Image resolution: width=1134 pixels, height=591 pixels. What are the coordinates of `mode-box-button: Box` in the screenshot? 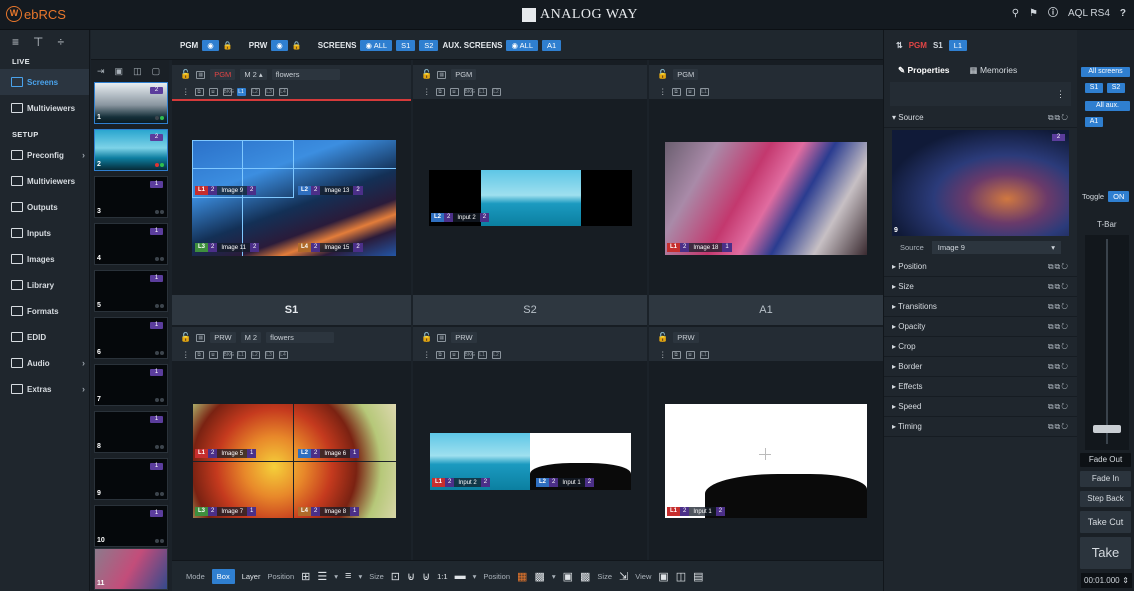 It's located at (223, 576).